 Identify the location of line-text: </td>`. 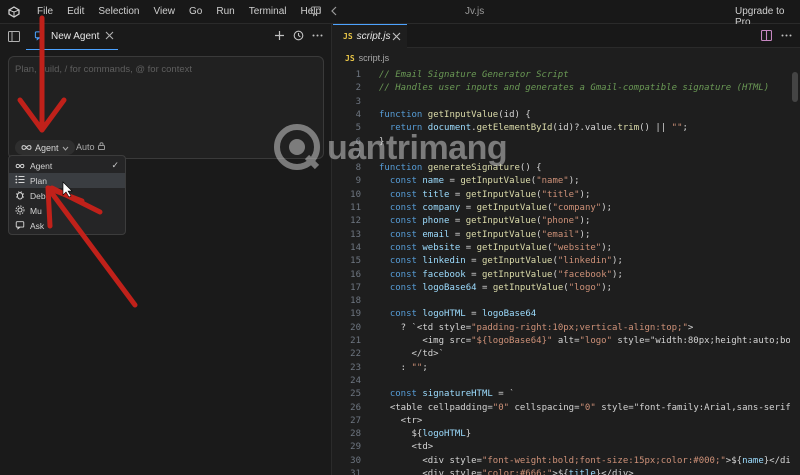
(412, 354).